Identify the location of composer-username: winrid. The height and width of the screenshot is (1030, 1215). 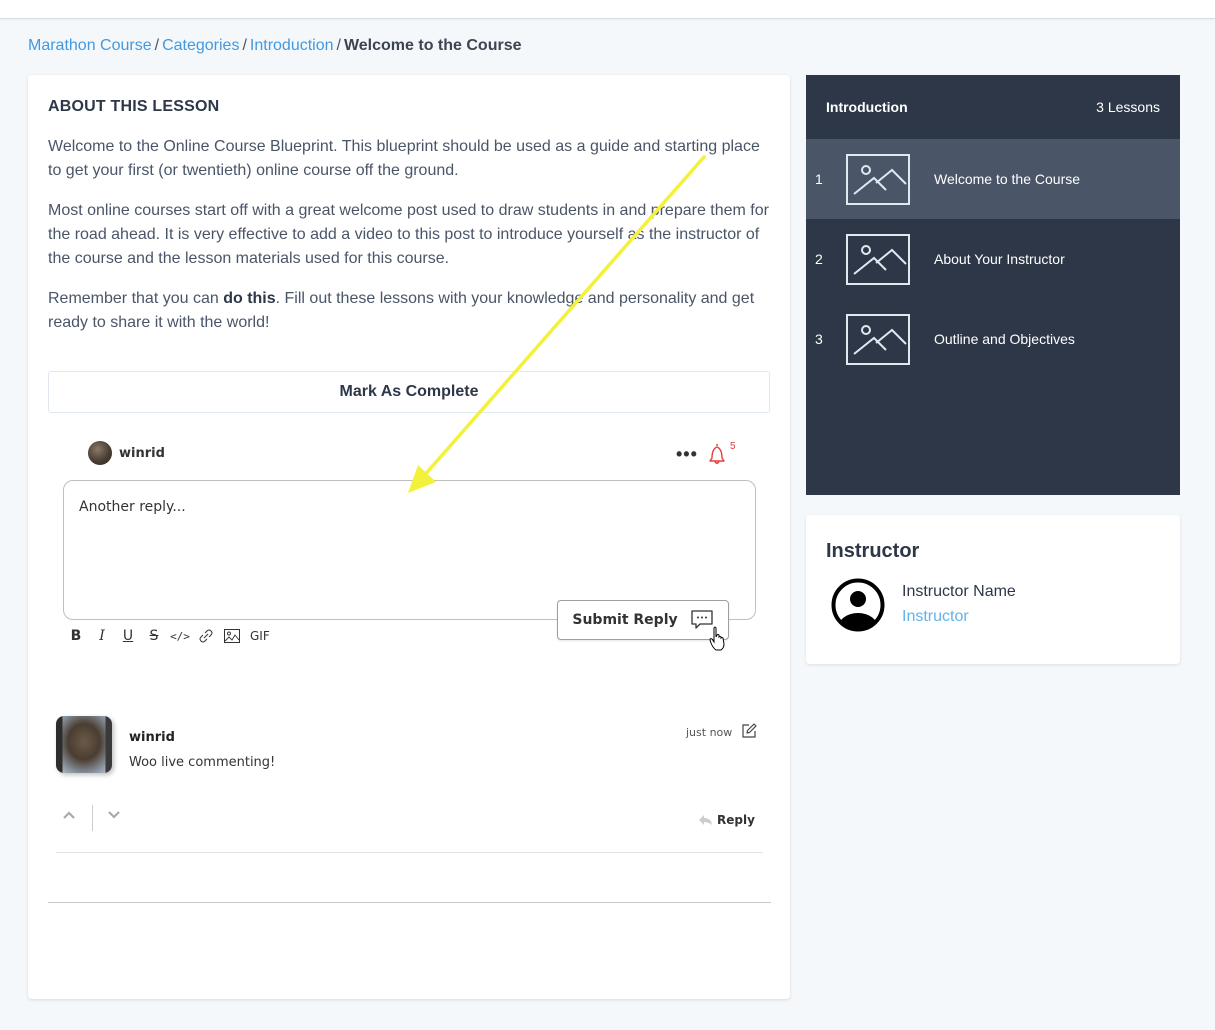
(142, 453).